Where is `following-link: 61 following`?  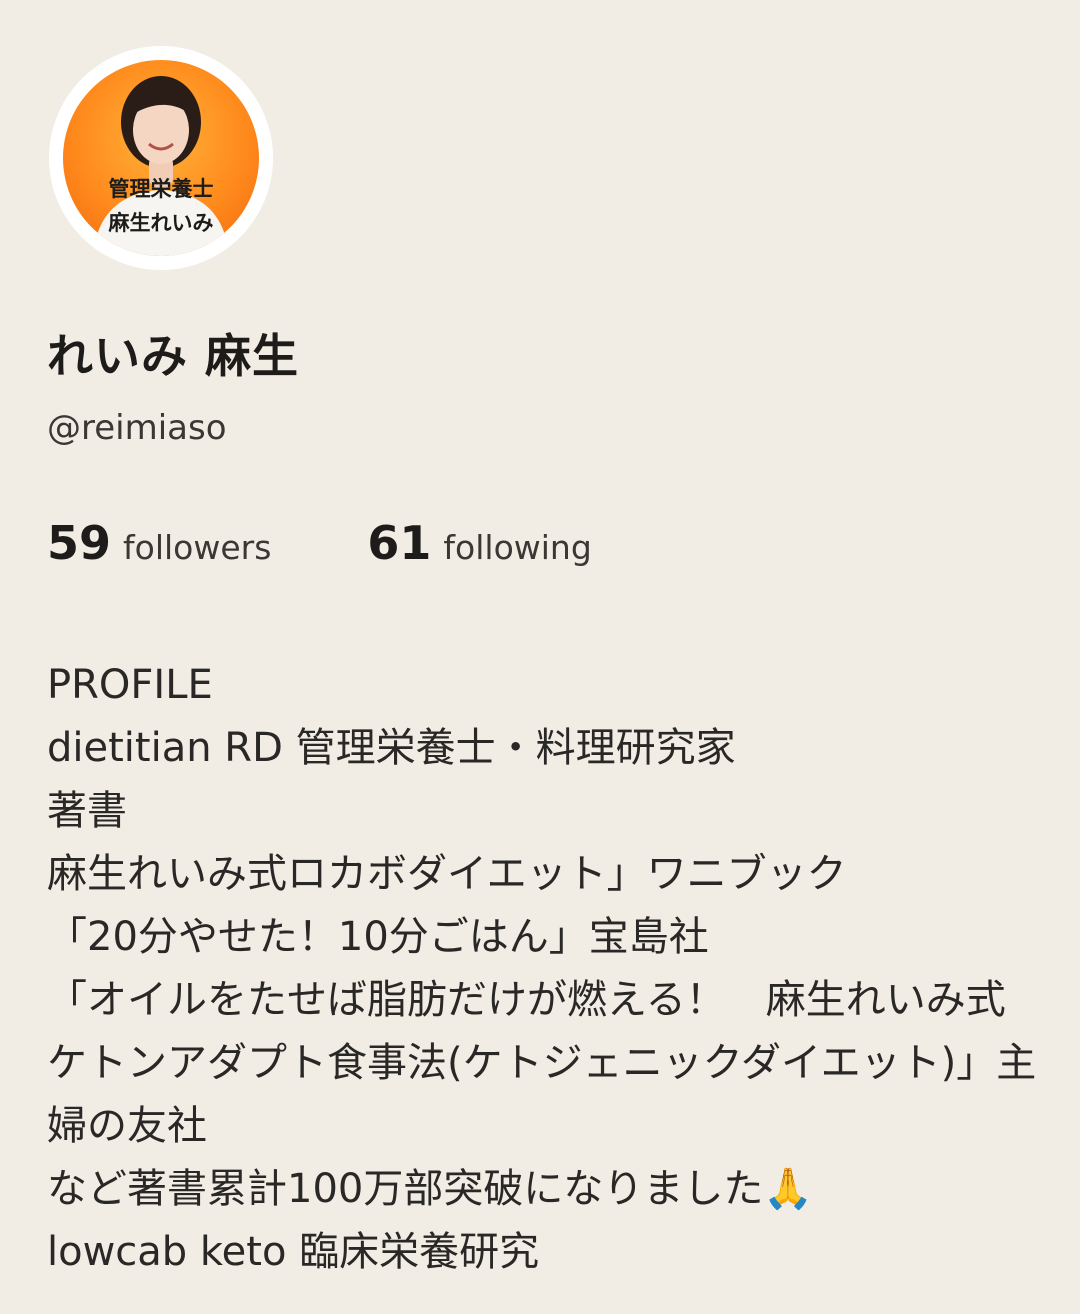
following-link: 61 following is located at coordinates (479, 543).